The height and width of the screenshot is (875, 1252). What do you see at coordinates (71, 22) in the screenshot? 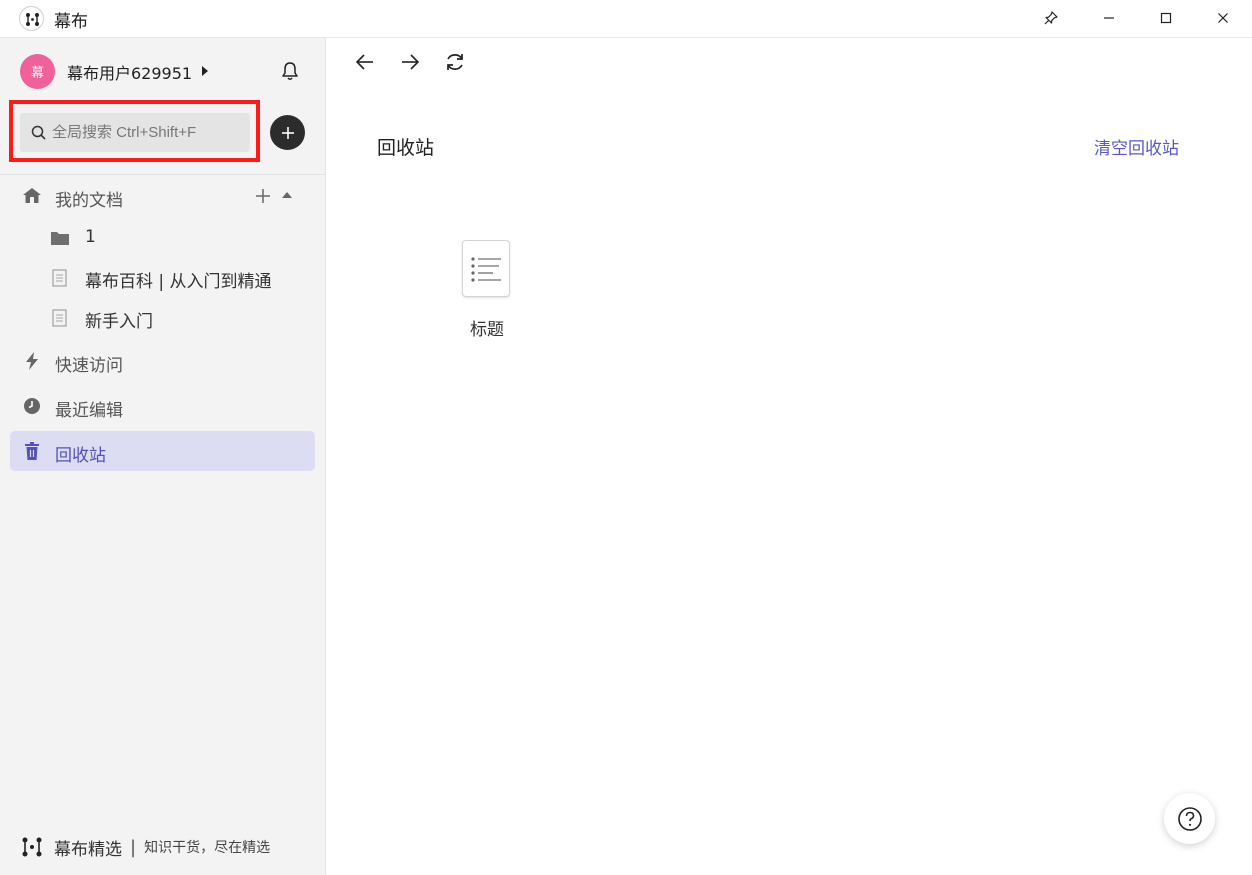
I see `window-title: 幕布` at bounding box center [71, 22].